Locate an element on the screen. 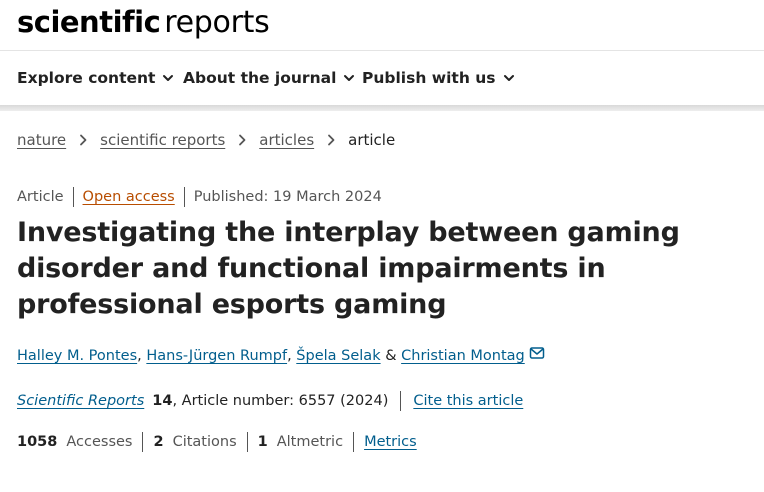 The height and width of the screenshot is (492, 764). site-header: scientific reports is located at coordinates (382, 25).